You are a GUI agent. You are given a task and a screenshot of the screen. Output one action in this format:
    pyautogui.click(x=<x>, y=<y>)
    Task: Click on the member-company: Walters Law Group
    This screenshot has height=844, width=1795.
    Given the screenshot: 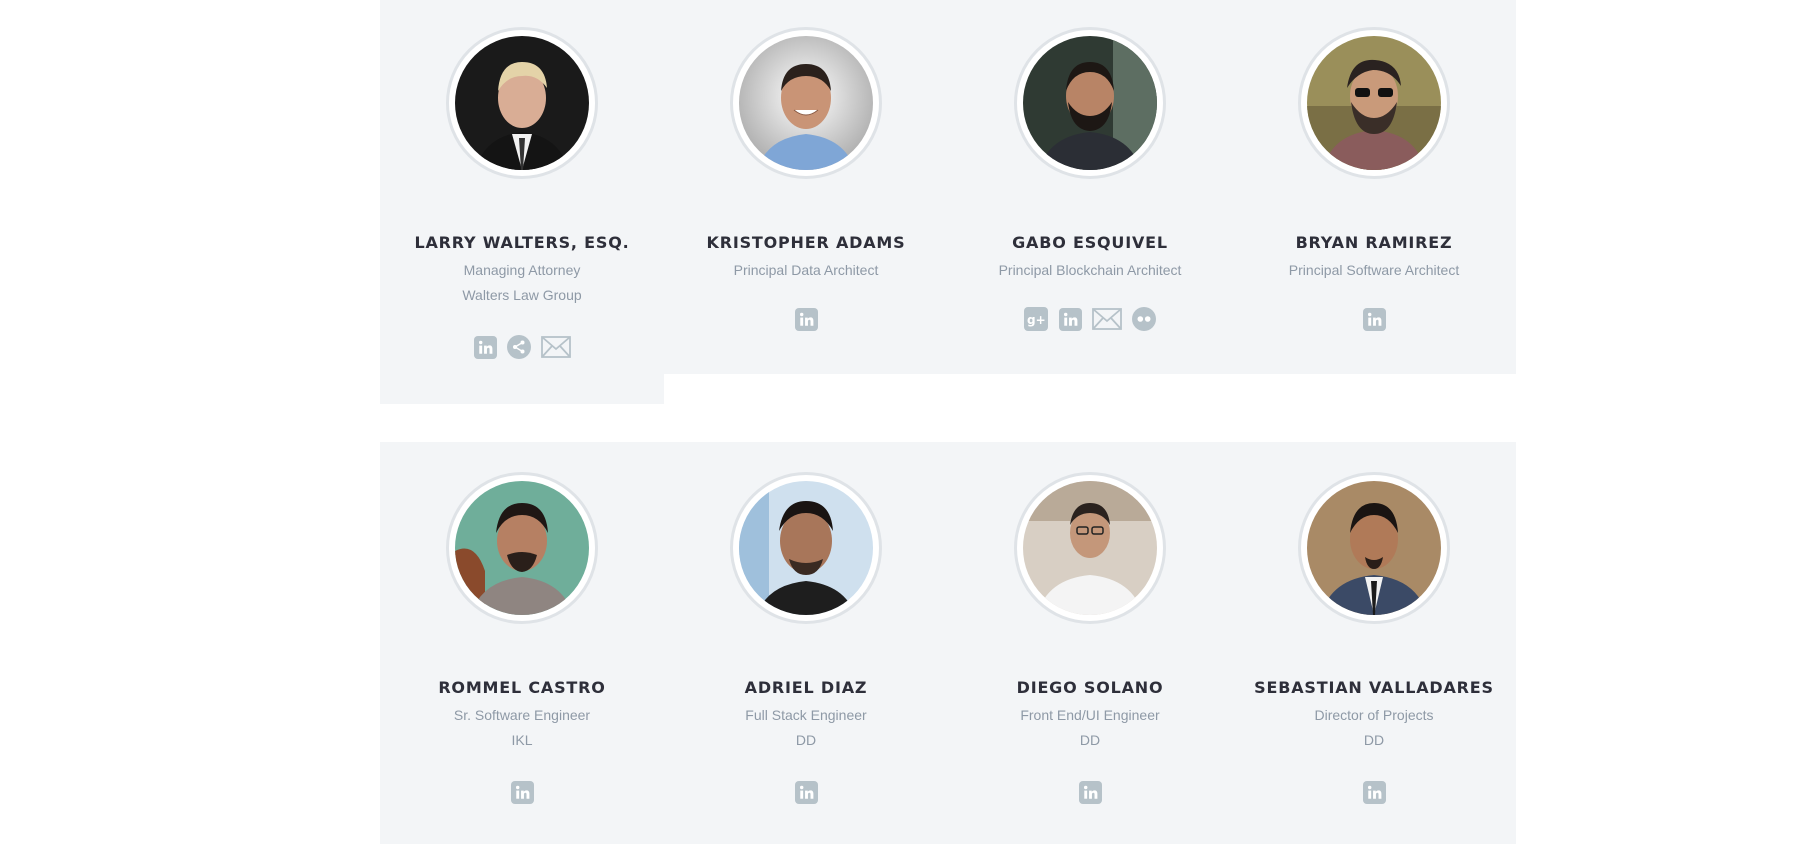 What is the action you would take?
    pyautogui.click(x=522, y=295)
    